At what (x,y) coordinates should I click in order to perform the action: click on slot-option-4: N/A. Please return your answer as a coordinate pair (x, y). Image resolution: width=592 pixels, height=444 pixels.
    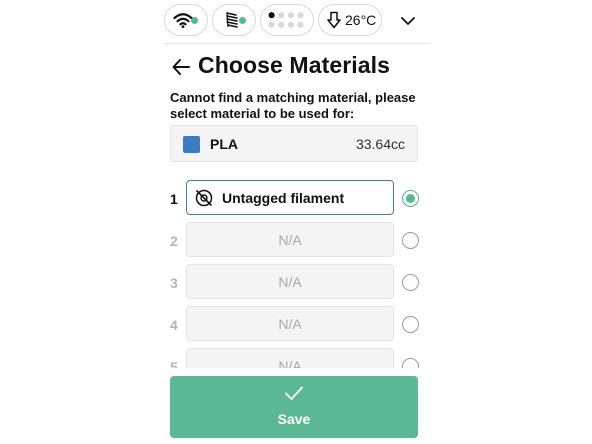
    Looking at the image, I should click on (290, 323).